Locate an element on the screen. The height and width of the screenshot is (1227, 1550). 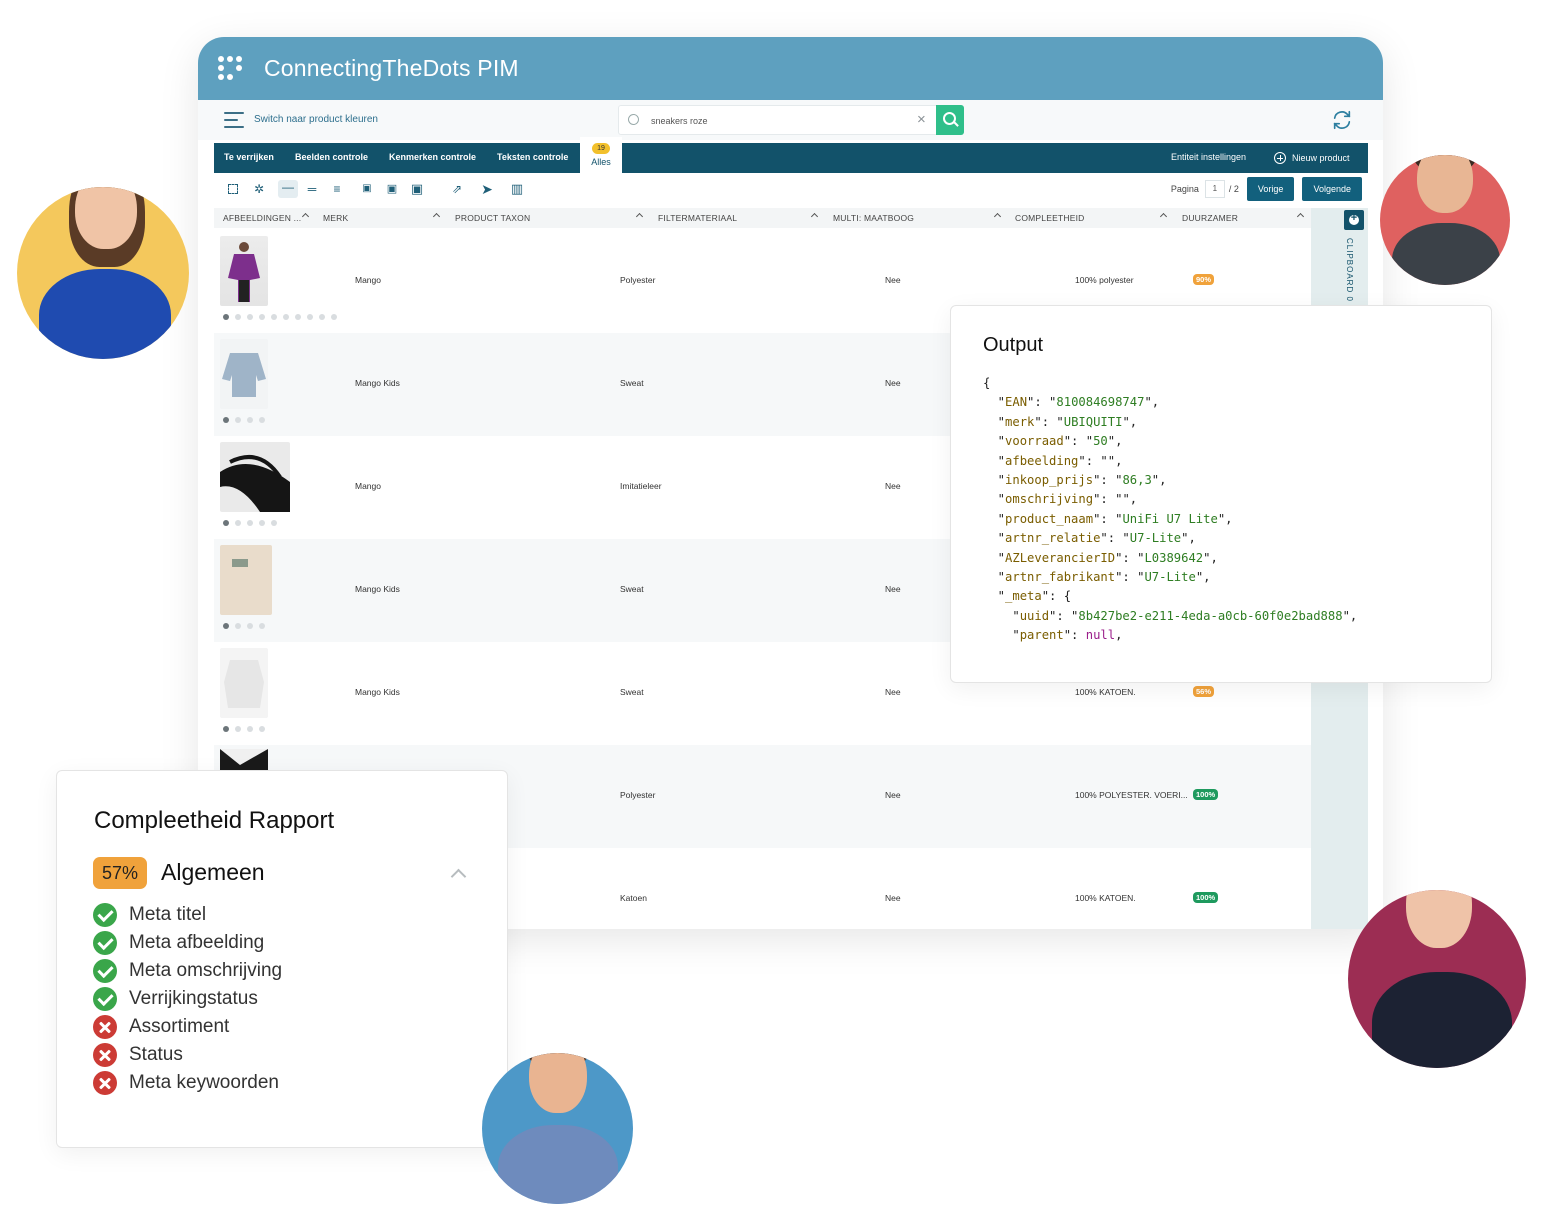
list-item: Assortiment is located at coordinates (187, 1027).